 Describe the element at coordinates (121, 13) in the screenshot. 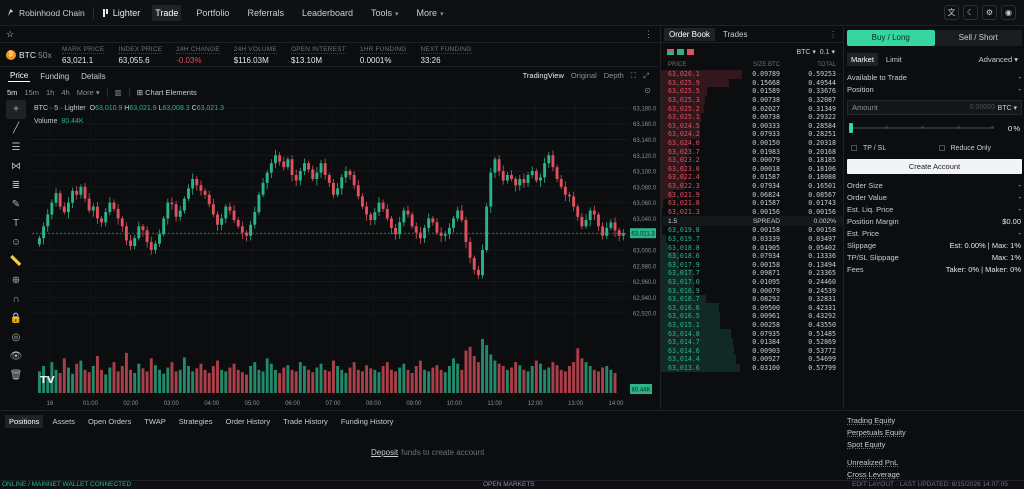

I see `brand-lighter: Lighter` at that location.